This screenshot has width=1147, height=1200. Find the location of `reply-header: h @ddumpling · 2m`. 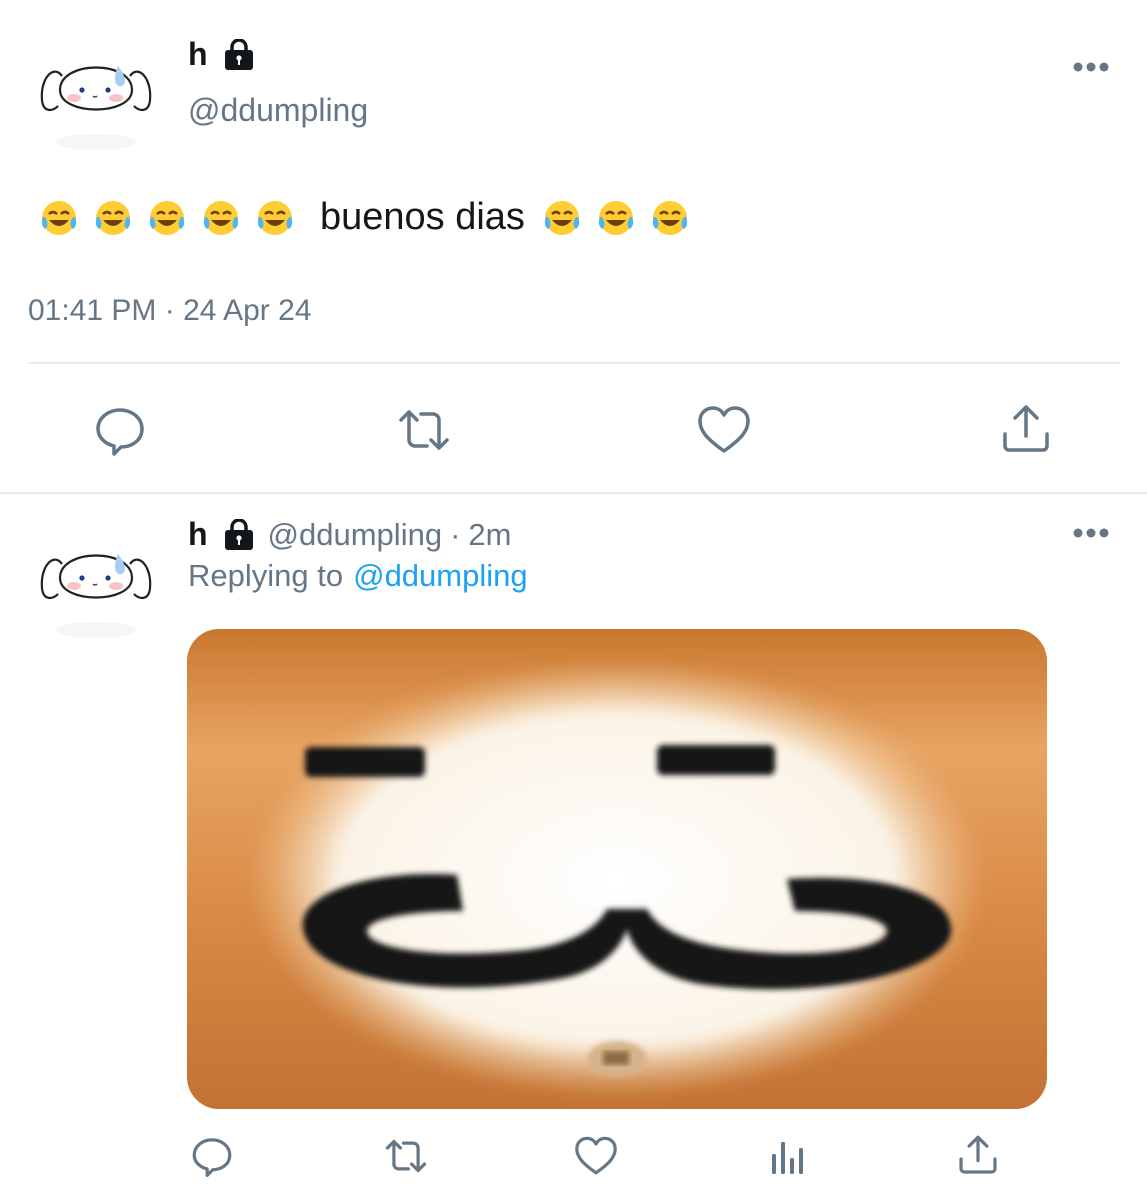

reply-header: h @ddumpling · 2m is located at coordinates (349, 534).